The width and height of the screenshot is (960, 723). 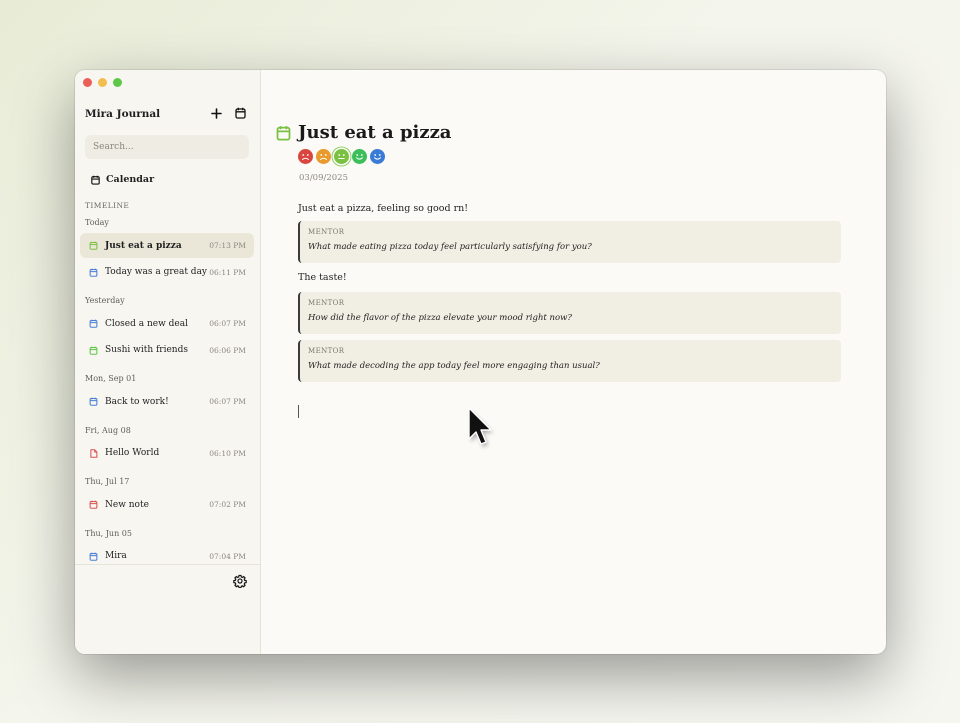 I want to click on entry-header: Just eat a pizza, so click(x=363, y=132).